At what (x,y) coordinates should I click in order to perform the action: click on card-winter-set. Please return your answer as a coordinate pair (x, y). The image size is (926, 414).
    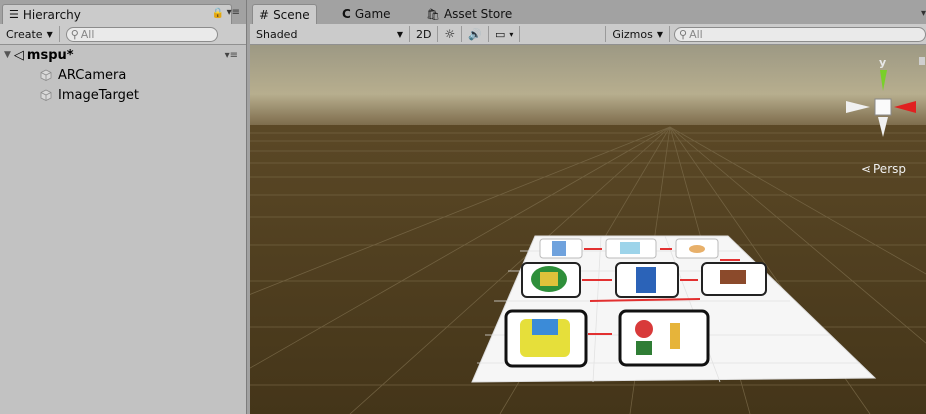
    Looking at the image, I should click on (664, 338).